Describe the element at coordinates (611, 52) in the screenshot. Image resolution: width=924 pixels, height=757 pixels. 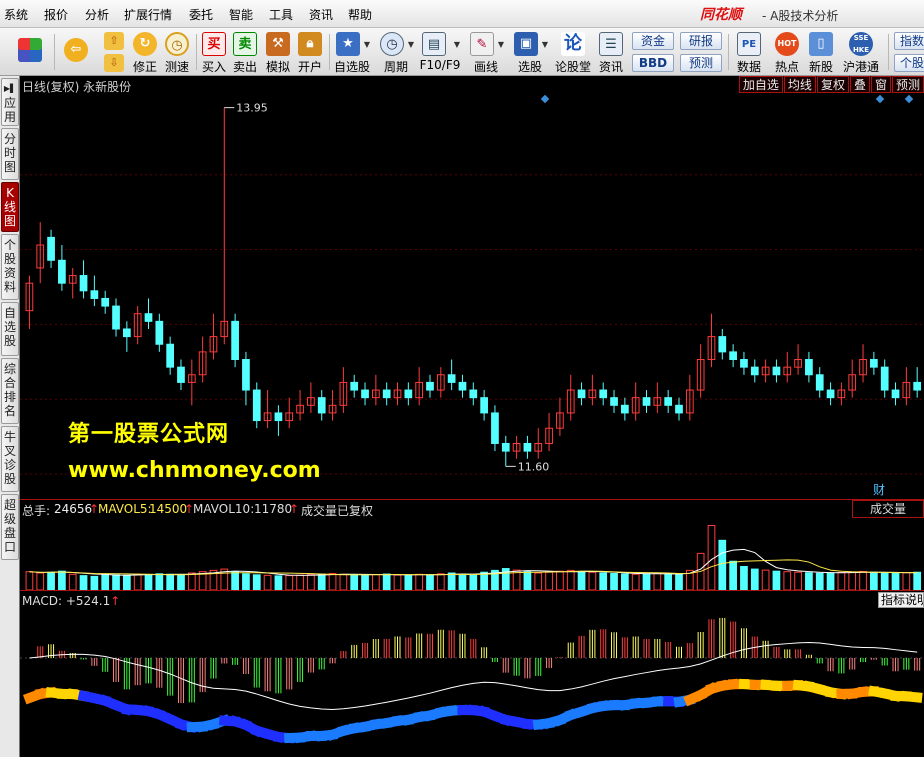
I see `info-button: ☰ 资讯` at that location.